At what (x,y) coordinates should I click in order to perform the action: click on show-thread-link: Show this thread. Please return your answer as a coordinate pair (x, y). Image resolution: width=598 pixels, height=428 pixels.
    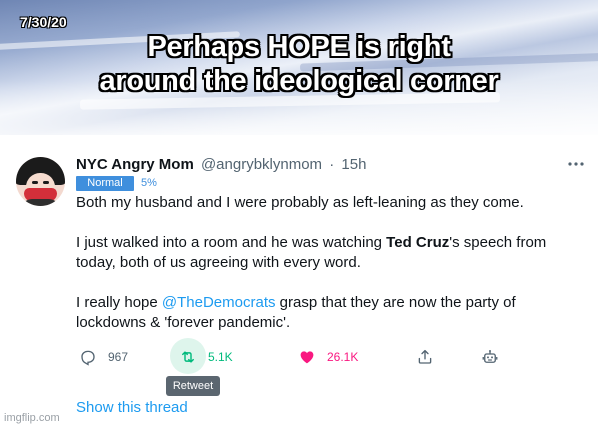
    Looking at the image, I should click on (132, 408).